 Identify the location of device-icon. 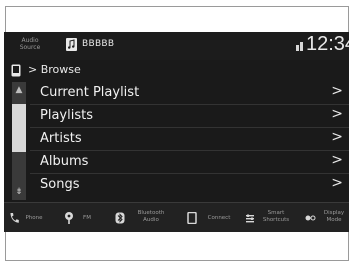
(192, 218).